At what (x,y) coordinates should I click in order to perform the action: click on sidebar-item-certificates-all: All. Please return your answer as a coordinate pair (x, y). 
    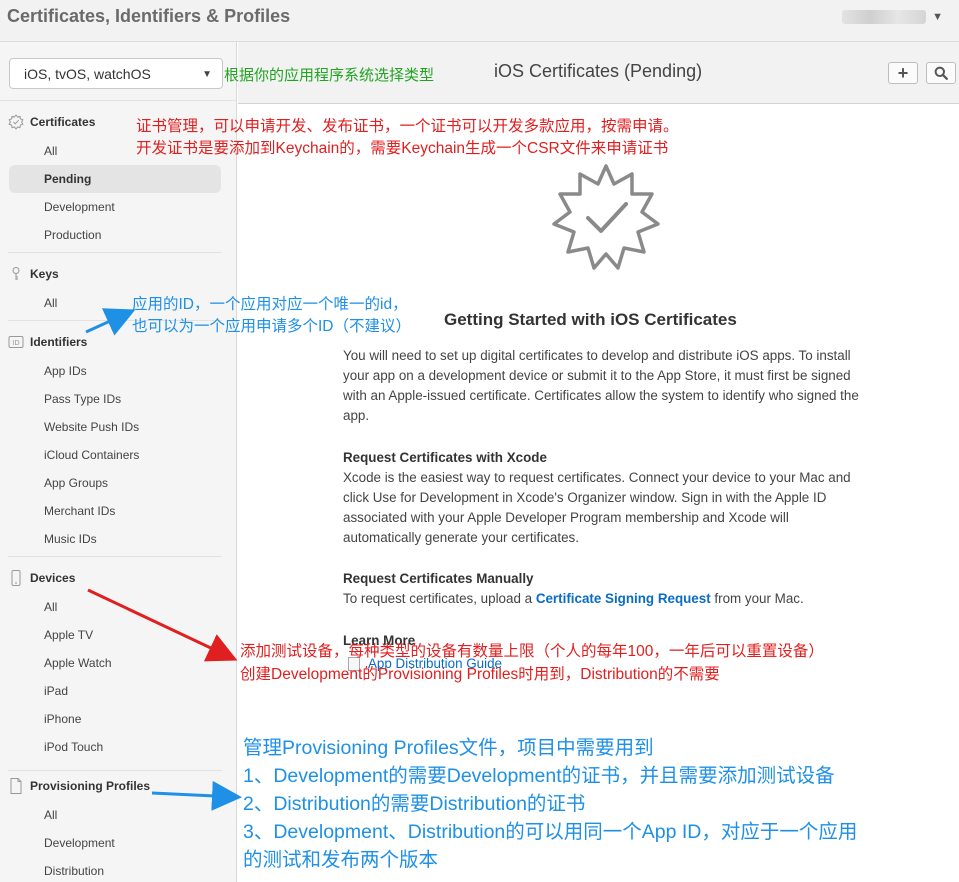
    Looking at the image, I should click on (50, 151).